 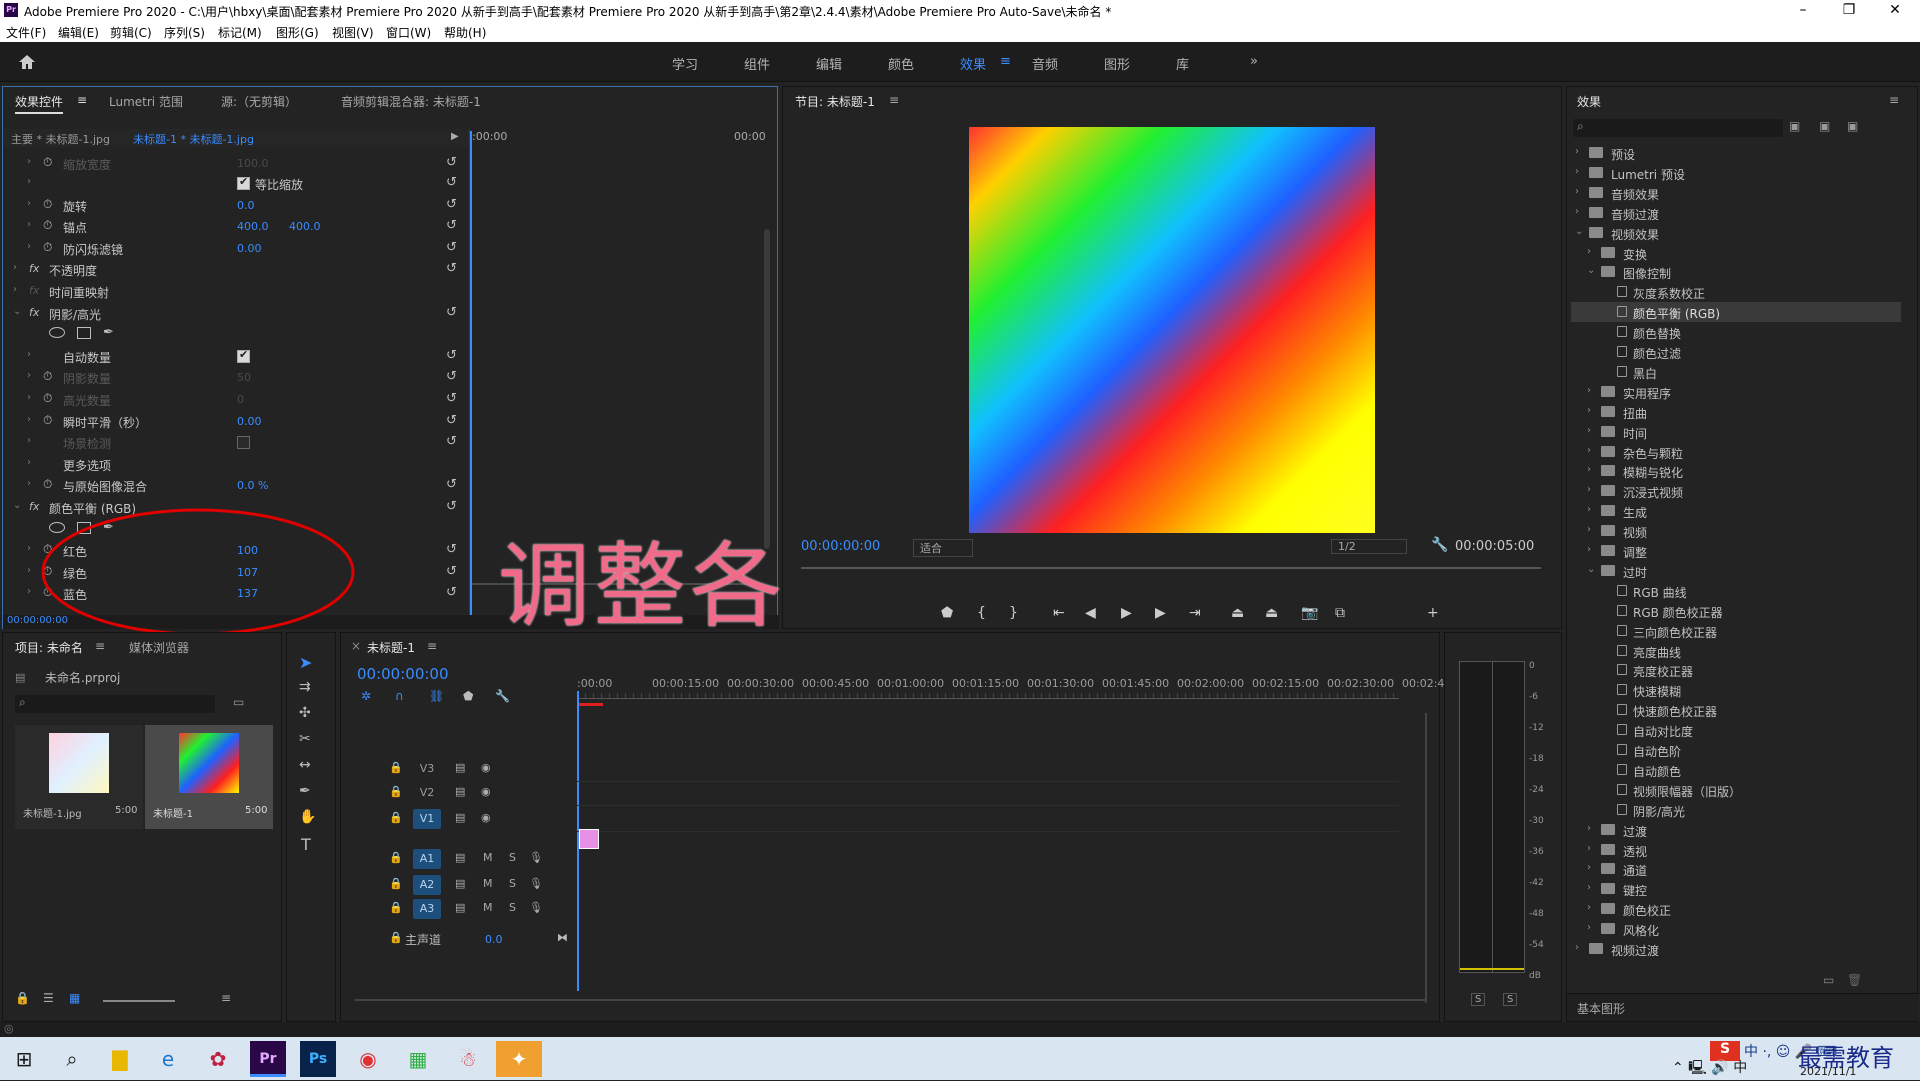 What do you see at coordinates (512, 883) in the screenshot?
I see `solo-button: S` at bounding box center [512, 883].